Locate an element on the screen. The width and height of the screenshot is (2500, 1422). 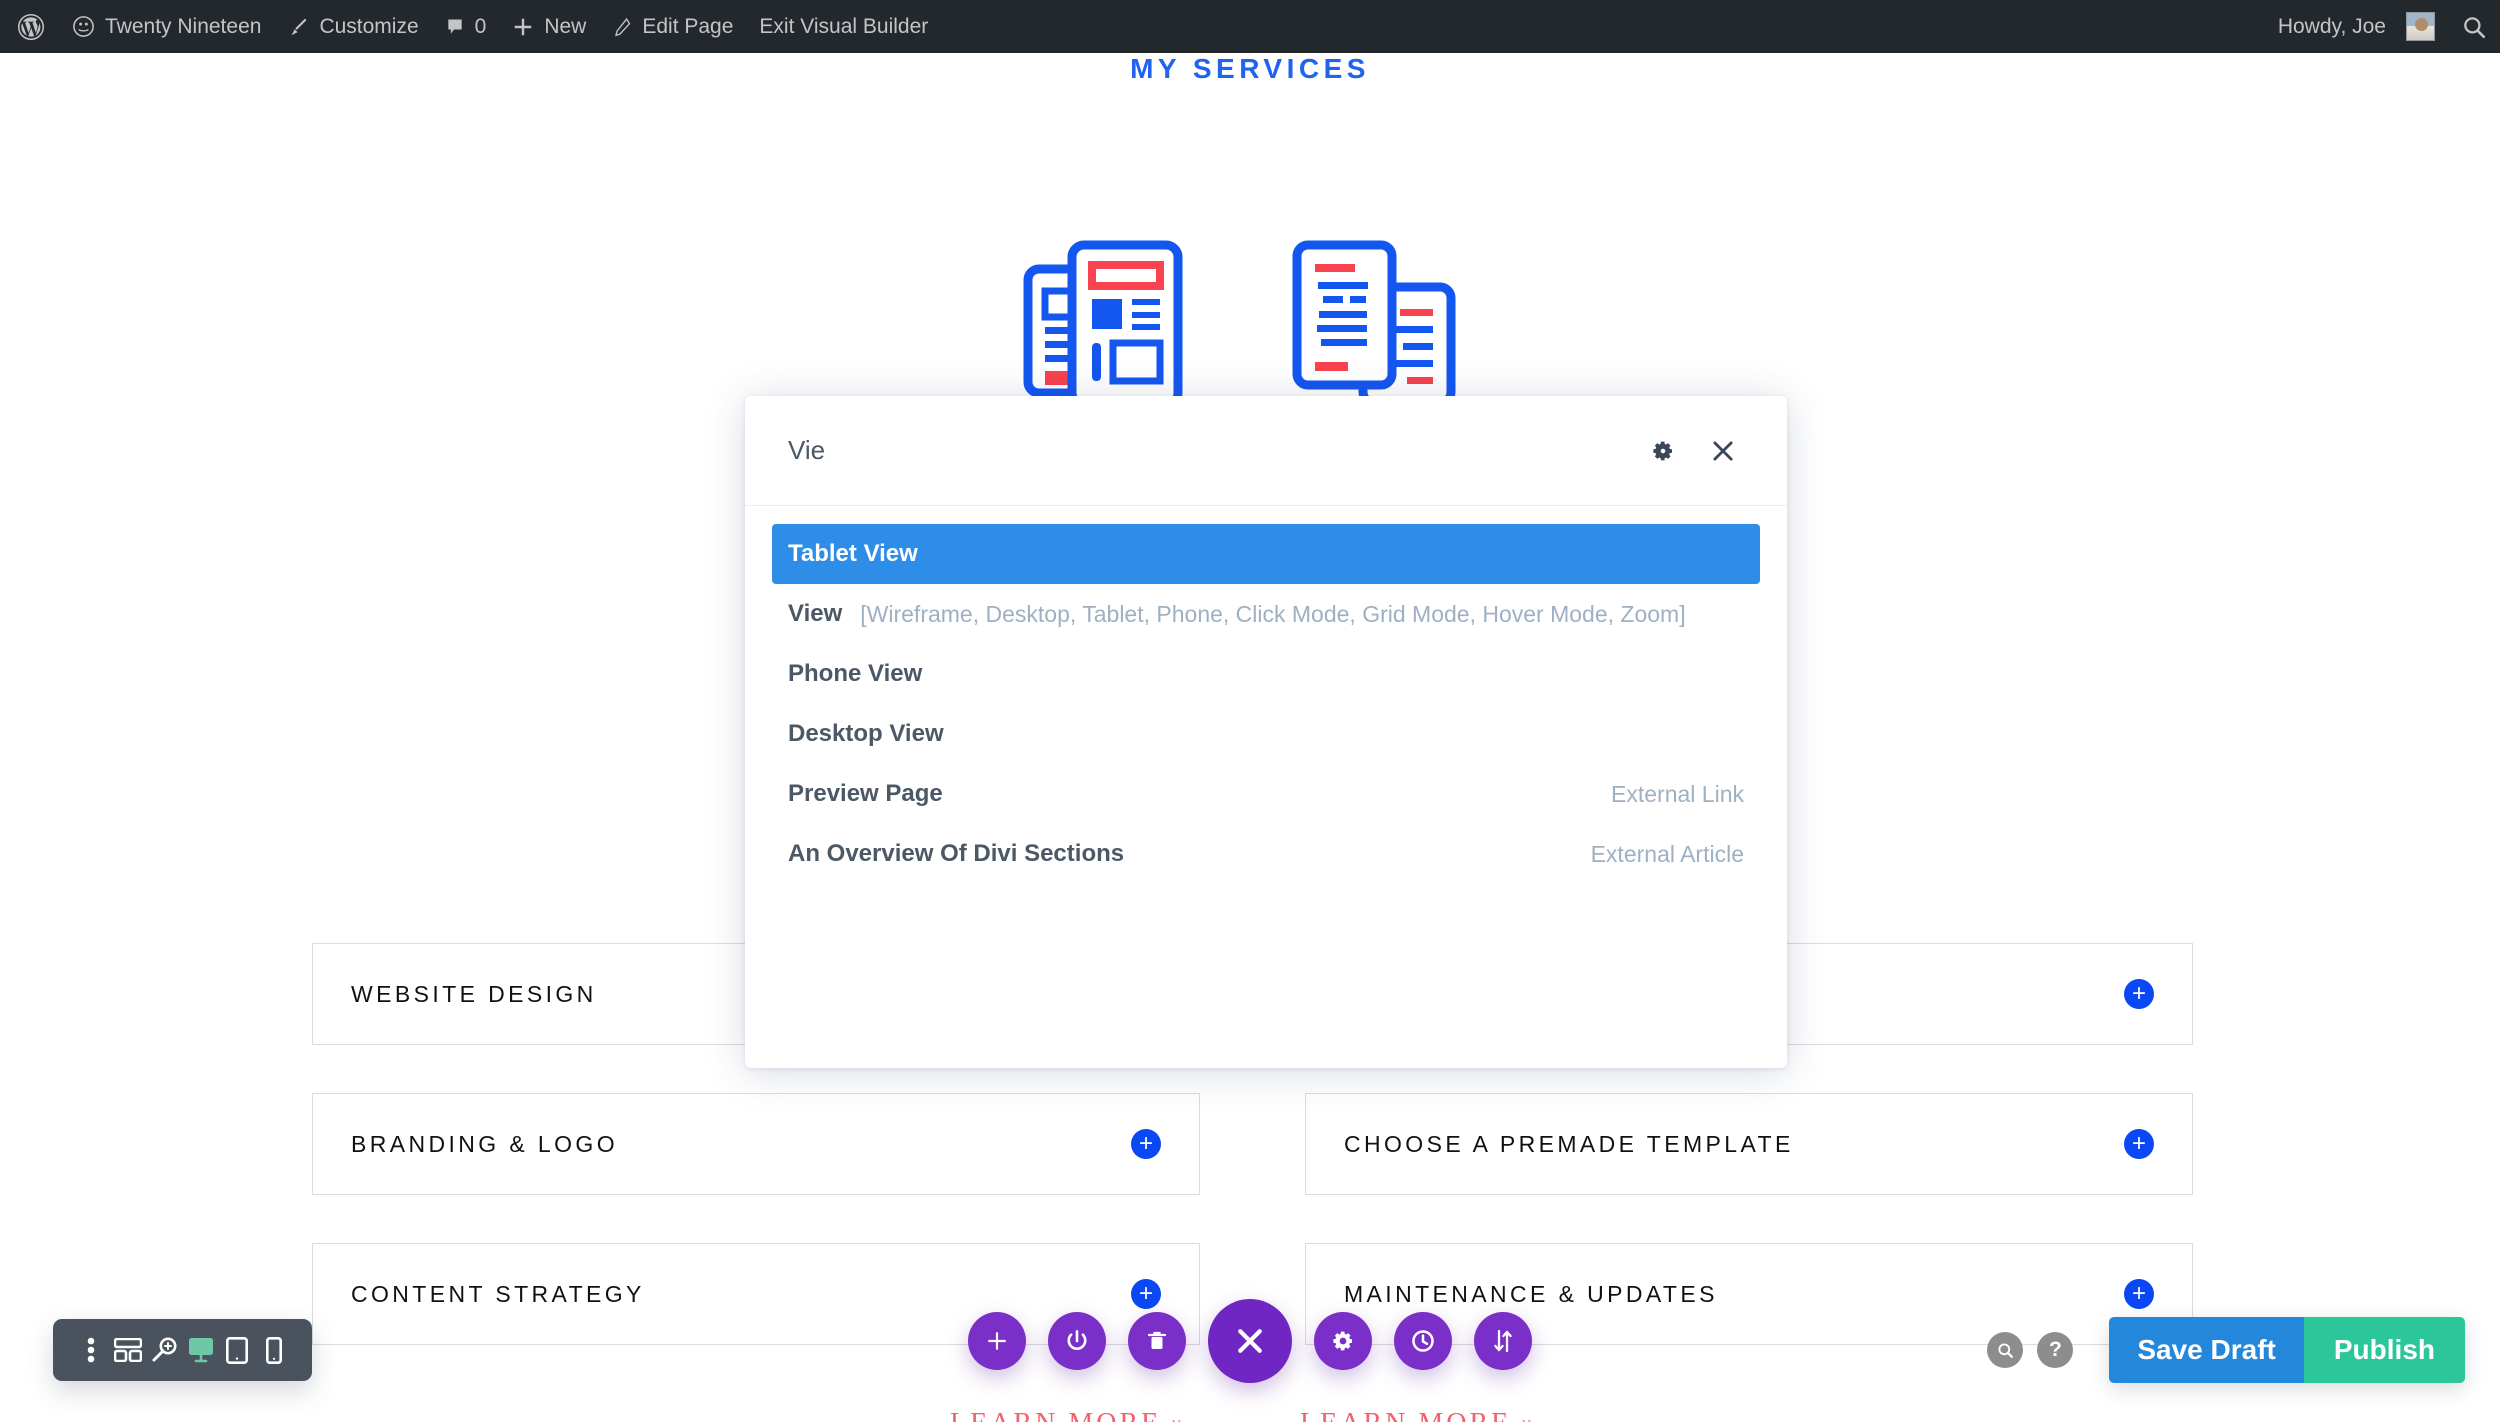
admin-bar-label-edit-page: Edit Page is located at coordinates (688, 26).